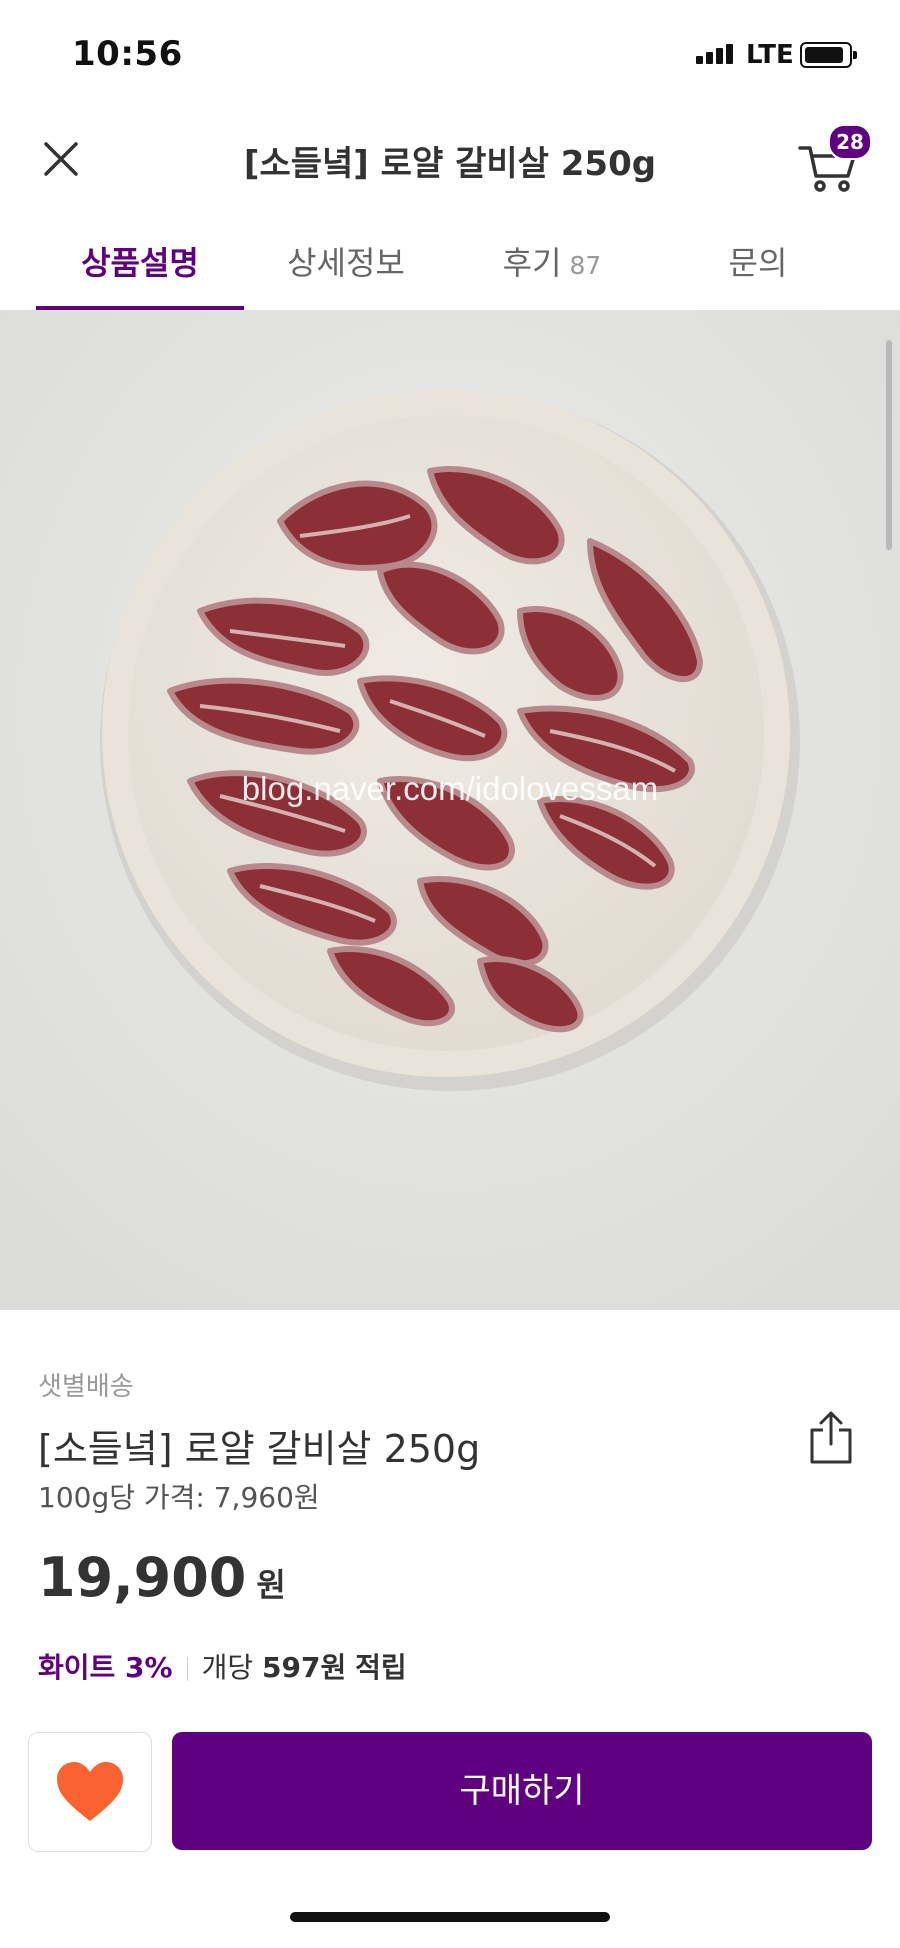  What do you see at coordinates (889, 445) in the screenshot?
I see `scrollbar-thumb` at bounding box center [889, 445].